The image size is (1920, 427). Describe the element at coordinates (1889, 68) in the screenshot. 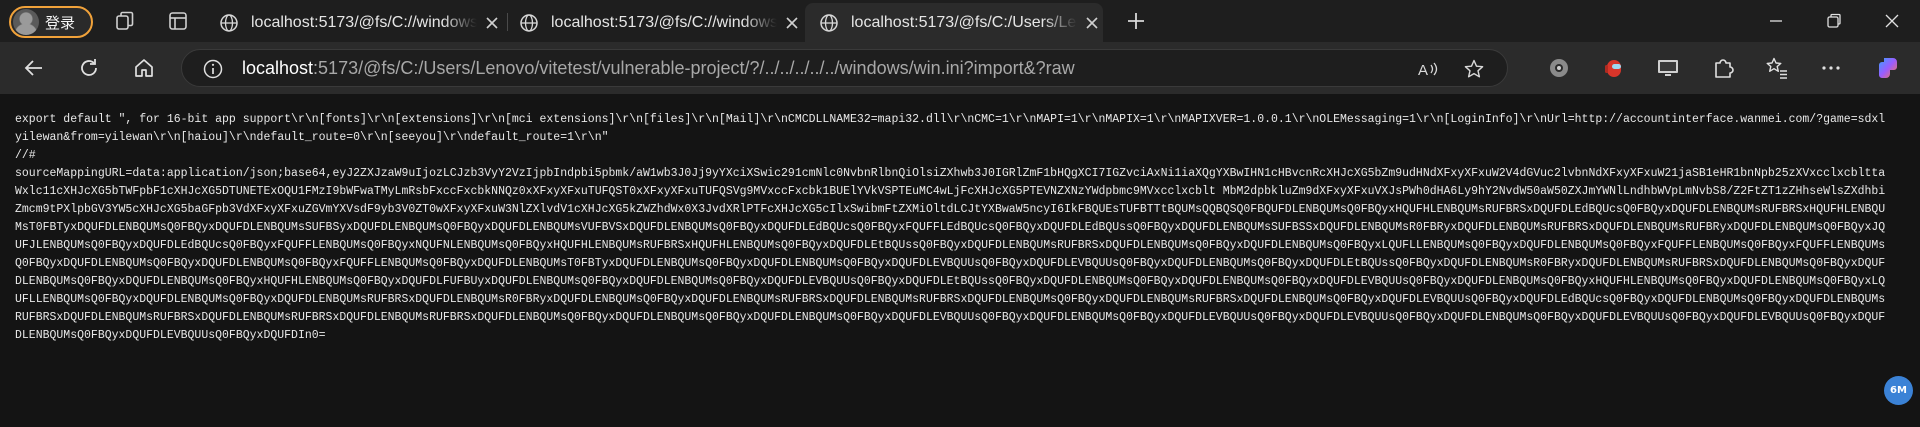

I see `copilot-icon` at that location.